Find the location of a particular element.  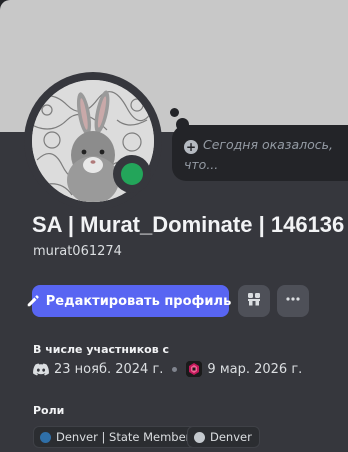

plus-circle-icon: + is located at coordinates (191, 147).